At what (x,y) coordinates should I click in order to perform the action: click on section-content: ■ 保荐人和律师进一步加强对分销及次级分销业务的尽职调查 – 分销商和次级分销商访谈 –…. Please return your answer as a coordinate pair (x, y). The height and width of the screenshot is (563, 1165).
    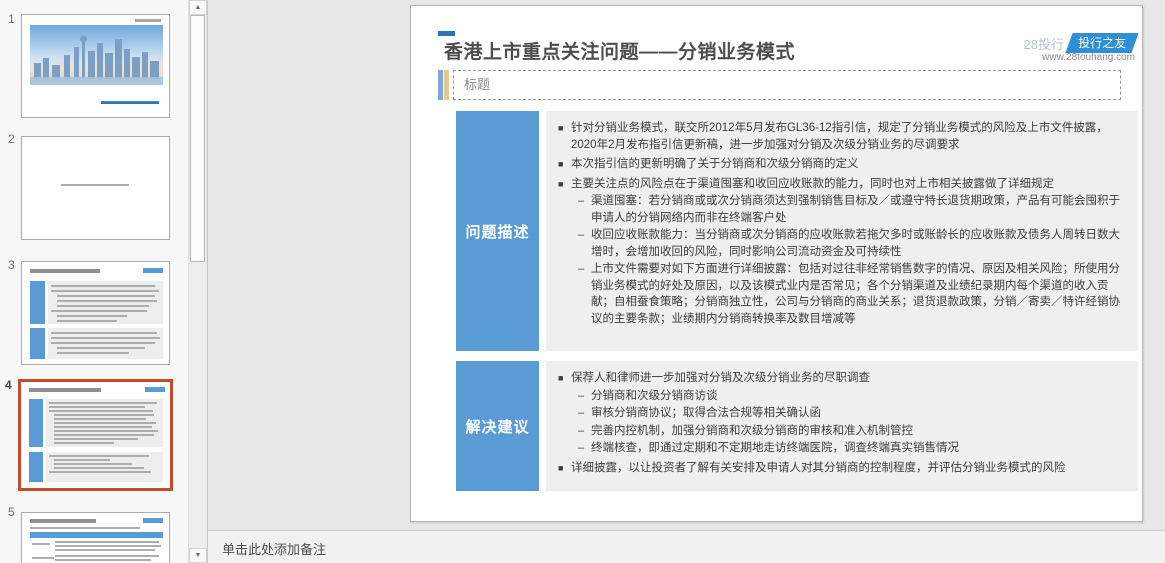
    Looking at the image, I should click on (842, 426).